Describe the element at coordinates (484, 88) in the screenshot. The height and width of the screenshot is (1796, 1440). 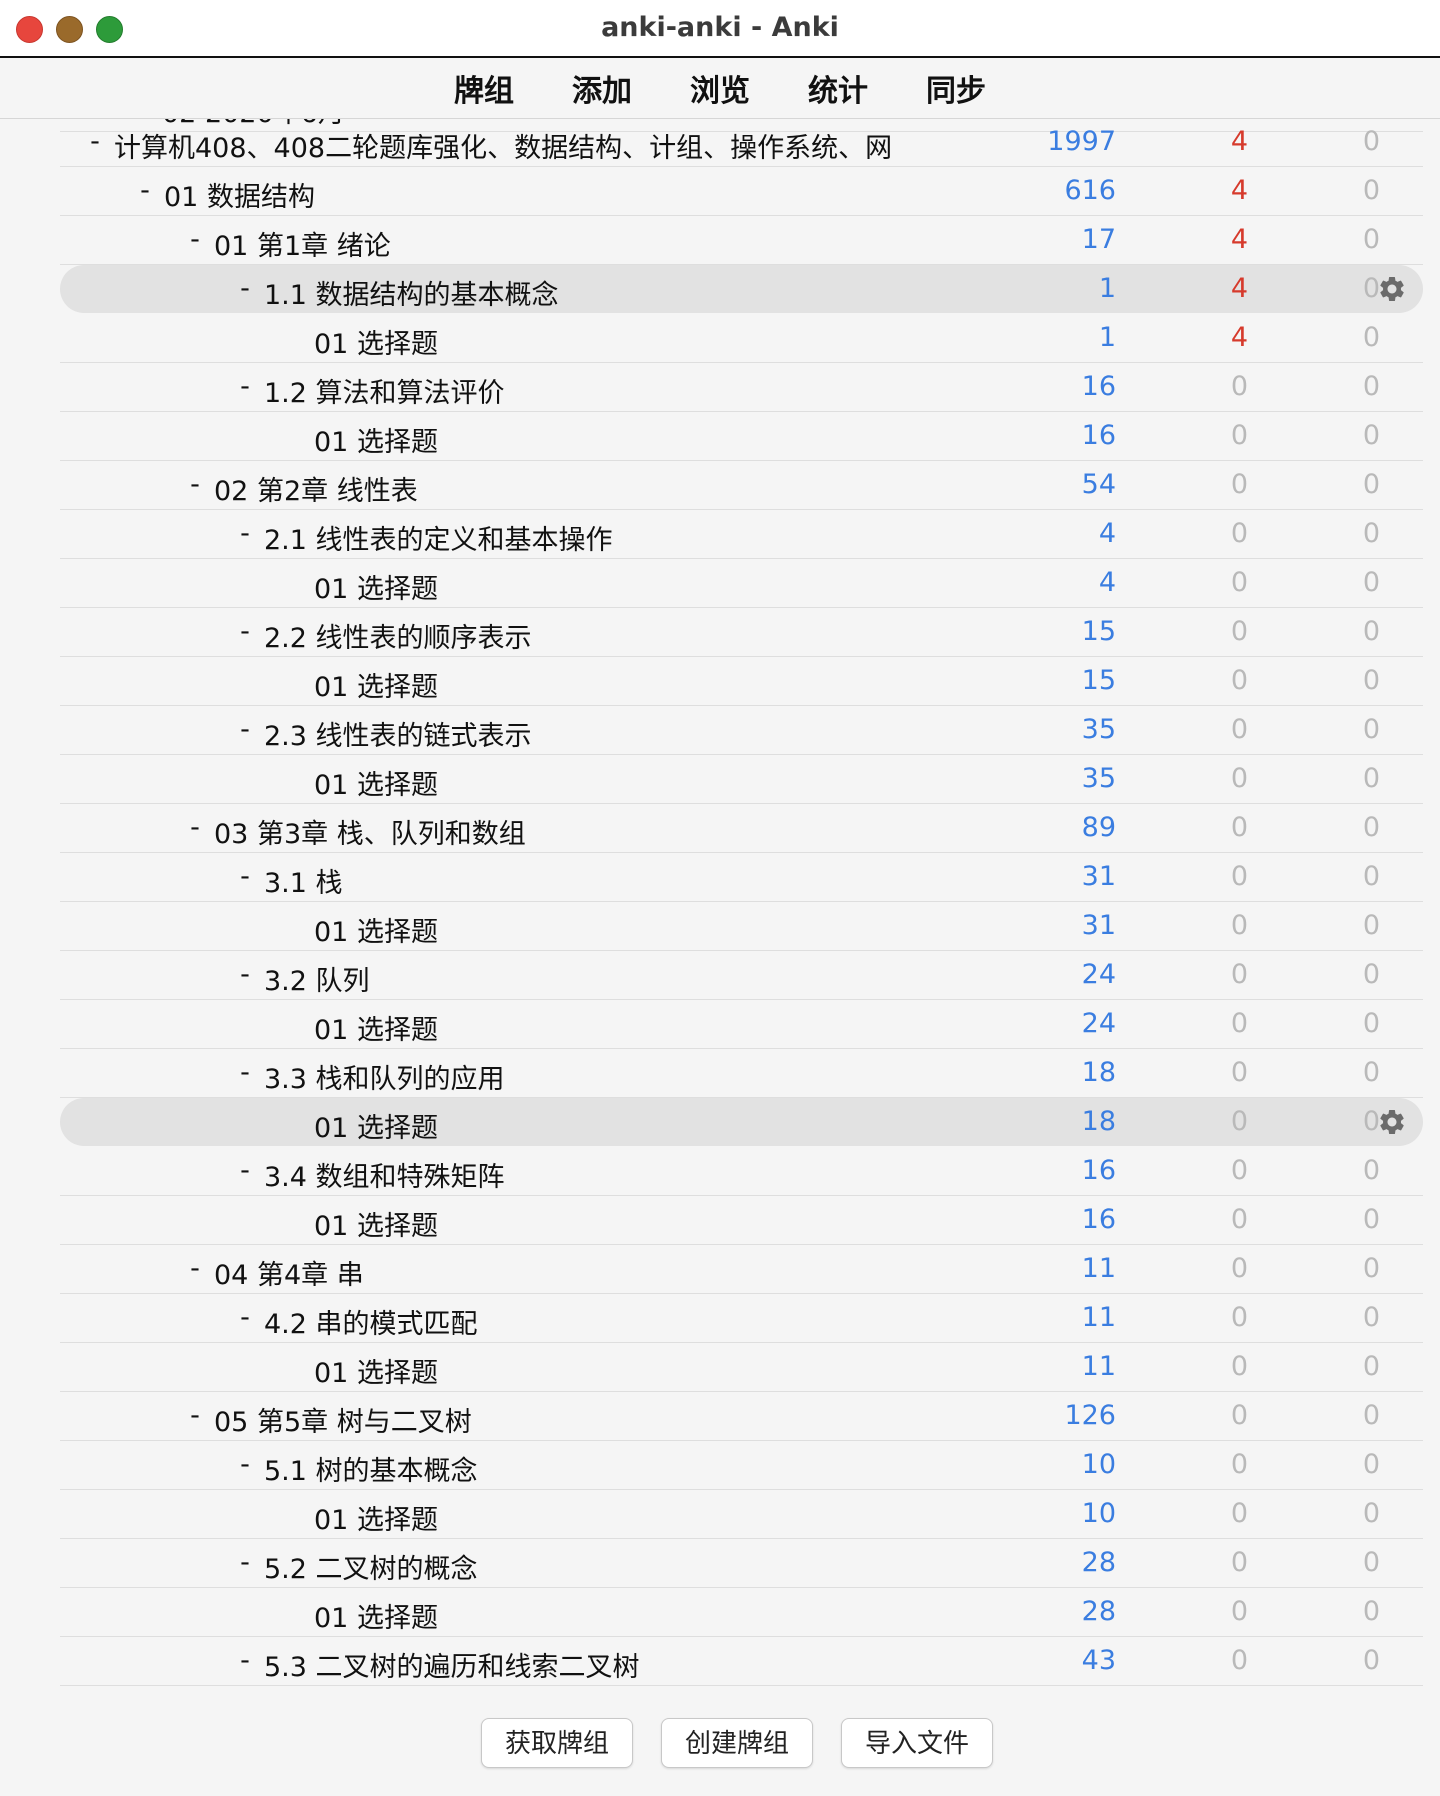
I see `nav-decks: 牌组` at that location.